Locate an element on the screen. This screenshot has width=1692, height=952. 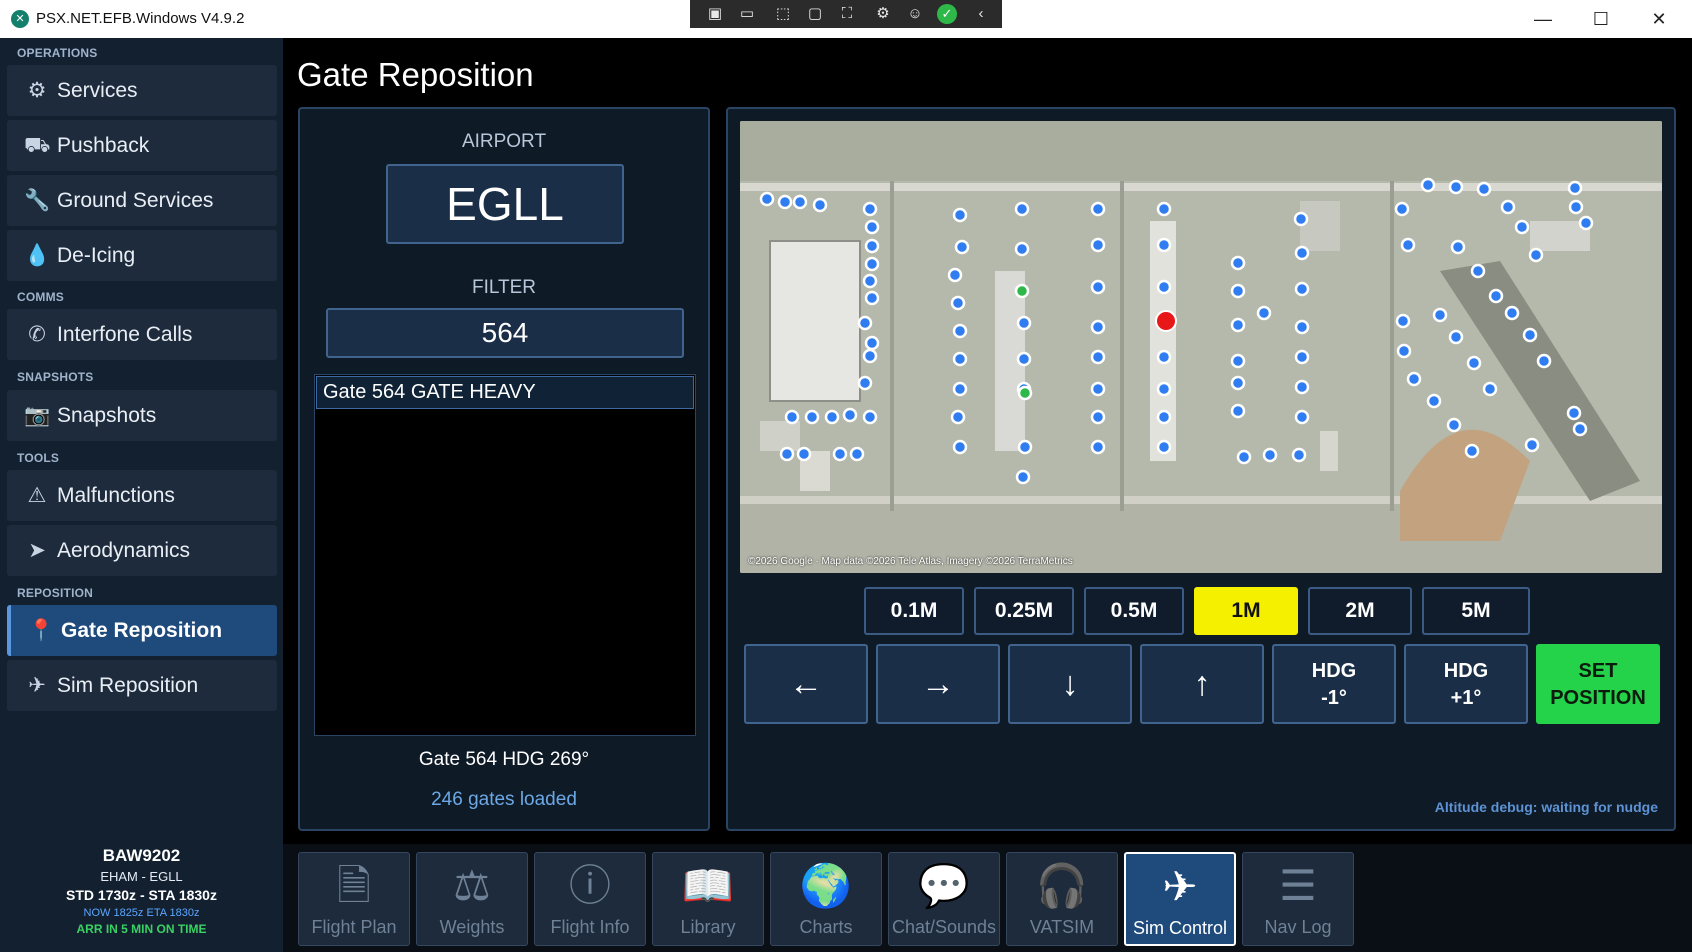
fullscreen-capture-icon: ⛶ is located at coordinates (847, 14).